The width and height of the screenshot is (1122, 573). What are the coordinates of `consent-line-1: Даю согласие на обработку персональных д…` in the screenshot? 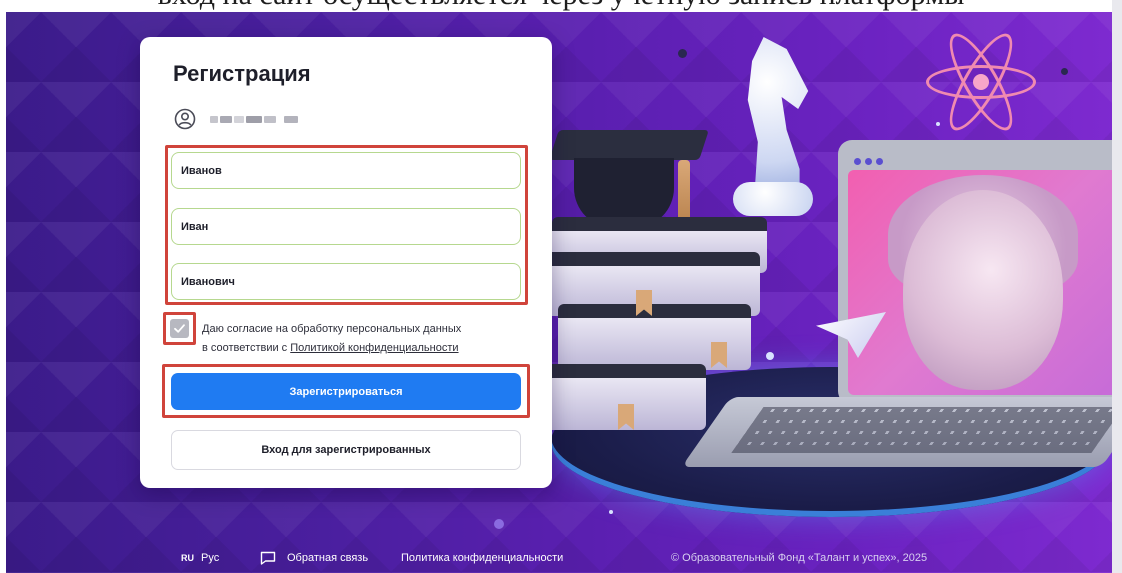 It's located at (332, 329).